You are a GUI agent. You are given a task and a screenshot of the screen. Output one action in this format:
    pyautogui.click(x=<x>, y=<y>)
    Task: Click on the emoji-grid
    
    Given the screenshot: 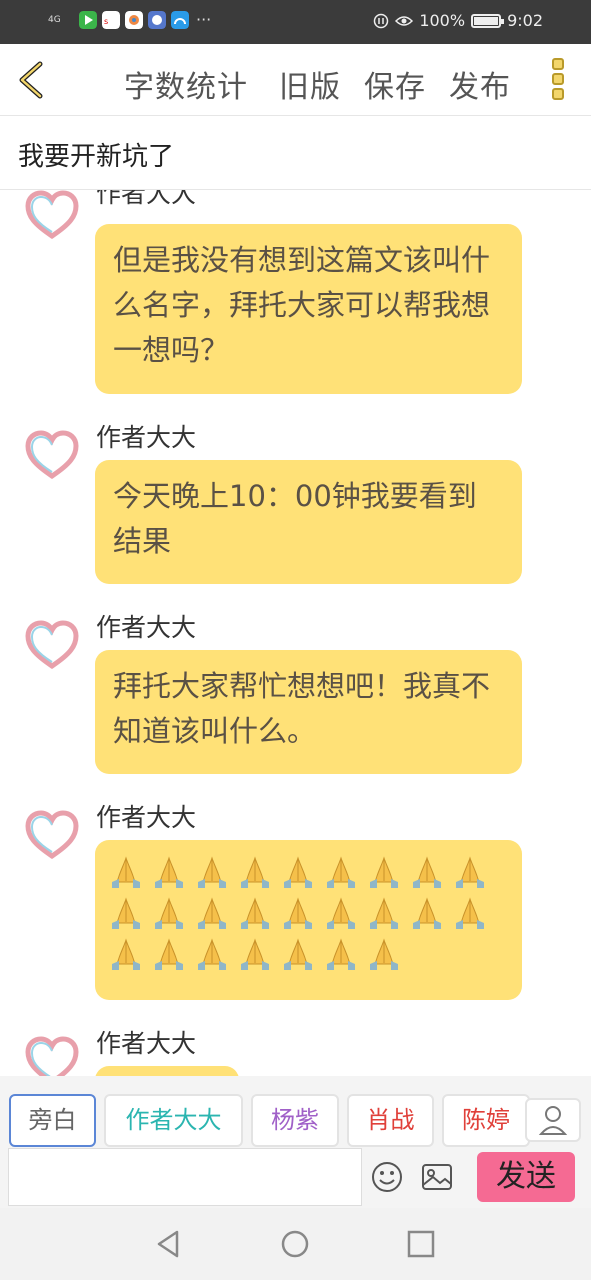 What is the action you would take?
    pyautogui.click(x=304, y=913)
    